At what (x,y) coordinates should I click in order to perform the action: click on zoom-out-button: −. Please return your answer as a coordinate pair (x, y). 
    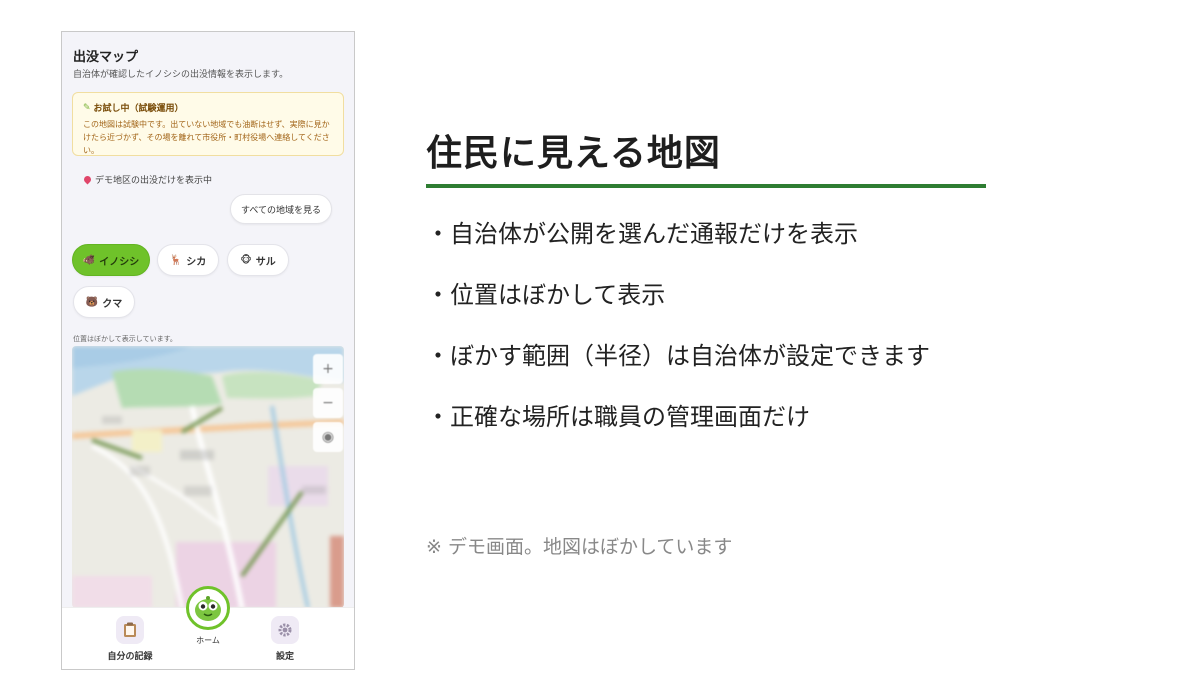
    Looking at the image, I should click on (328, 403).